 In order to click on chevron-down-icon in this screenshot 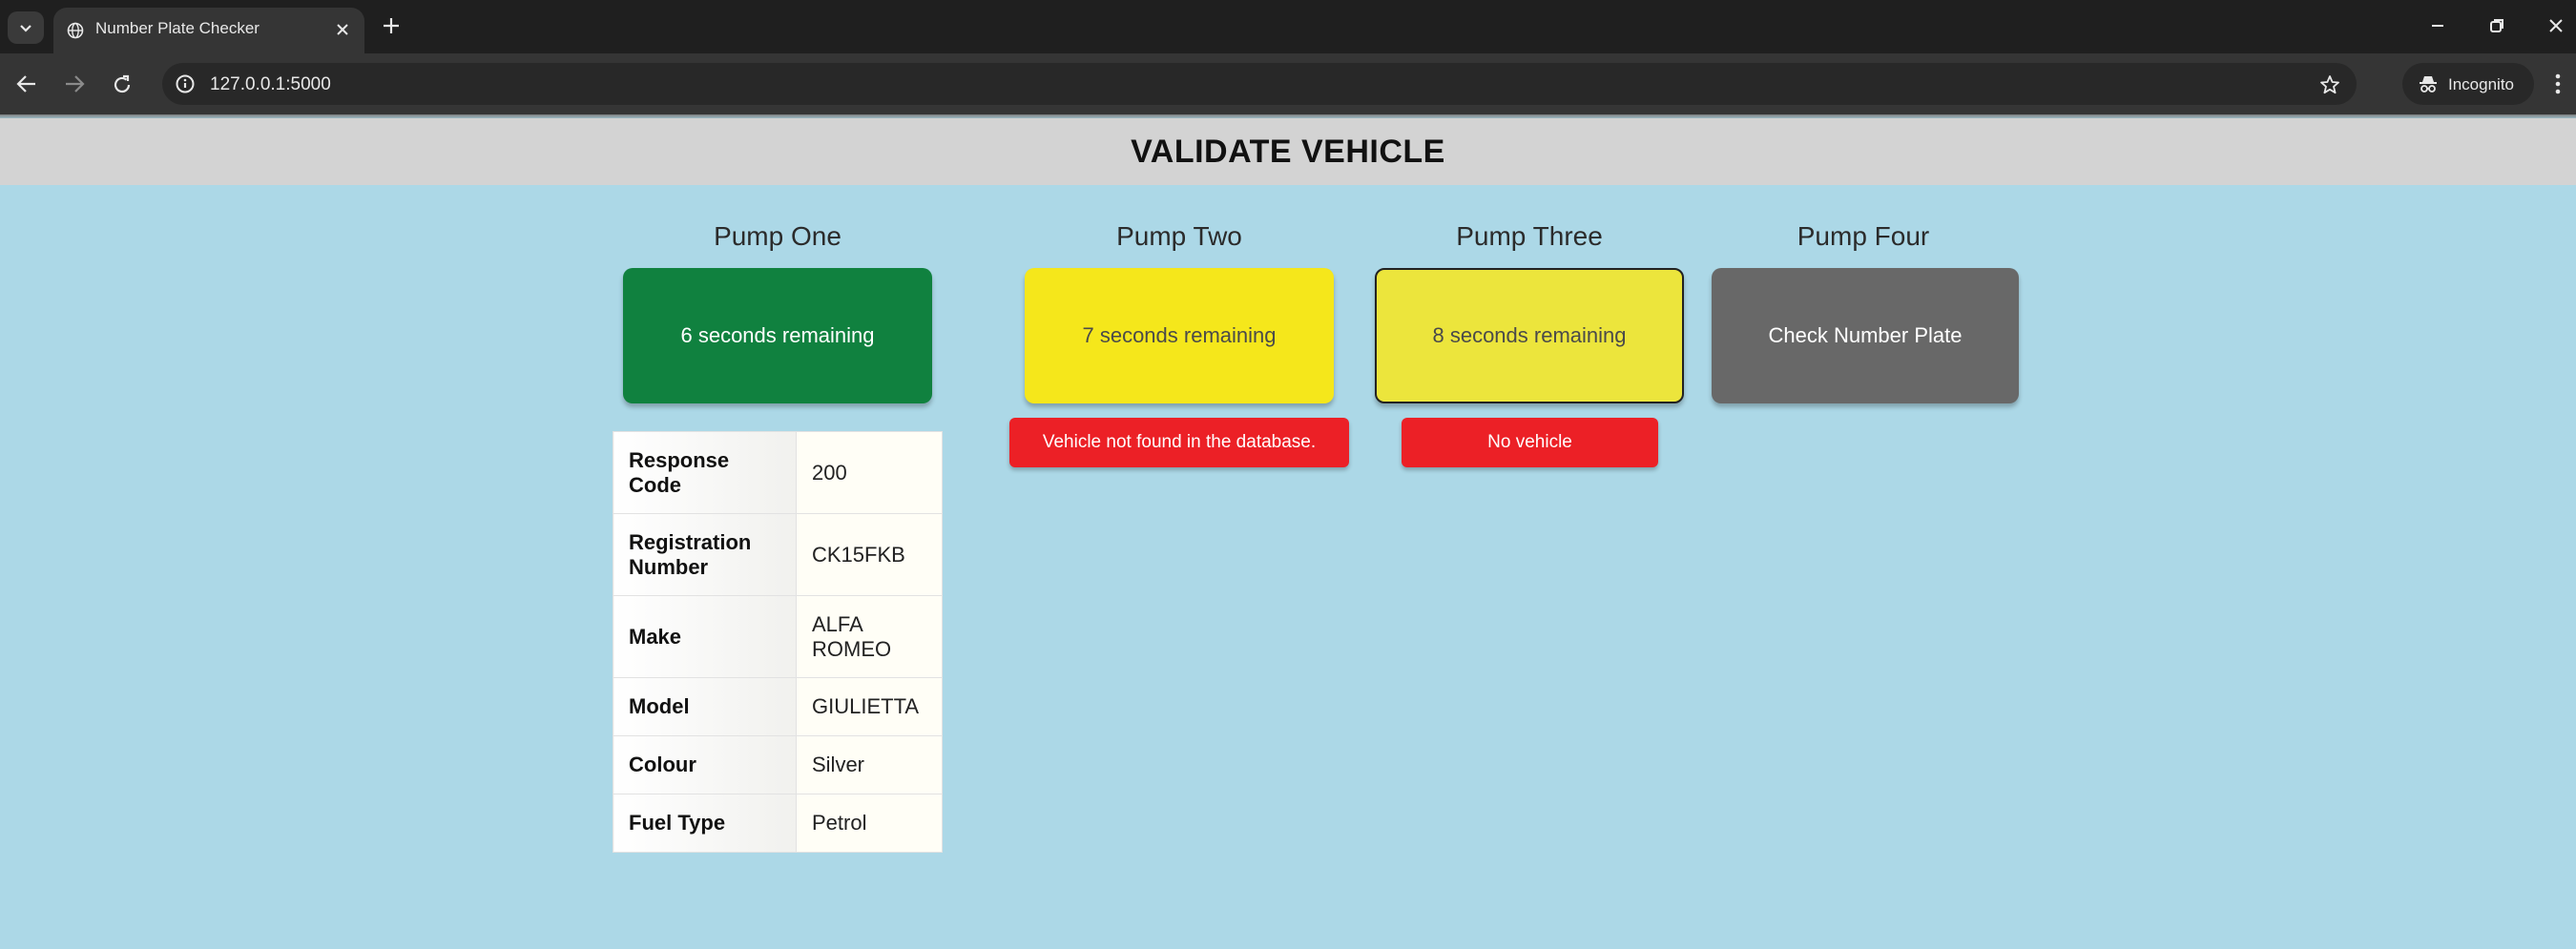, I will do `click(25, 29)`.